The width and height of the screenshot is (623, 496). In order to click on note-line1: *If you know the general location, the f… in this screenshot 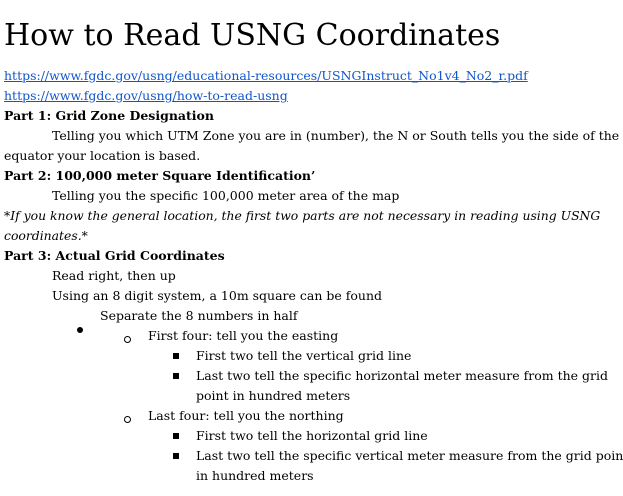, I will do `click(302, 215)`.